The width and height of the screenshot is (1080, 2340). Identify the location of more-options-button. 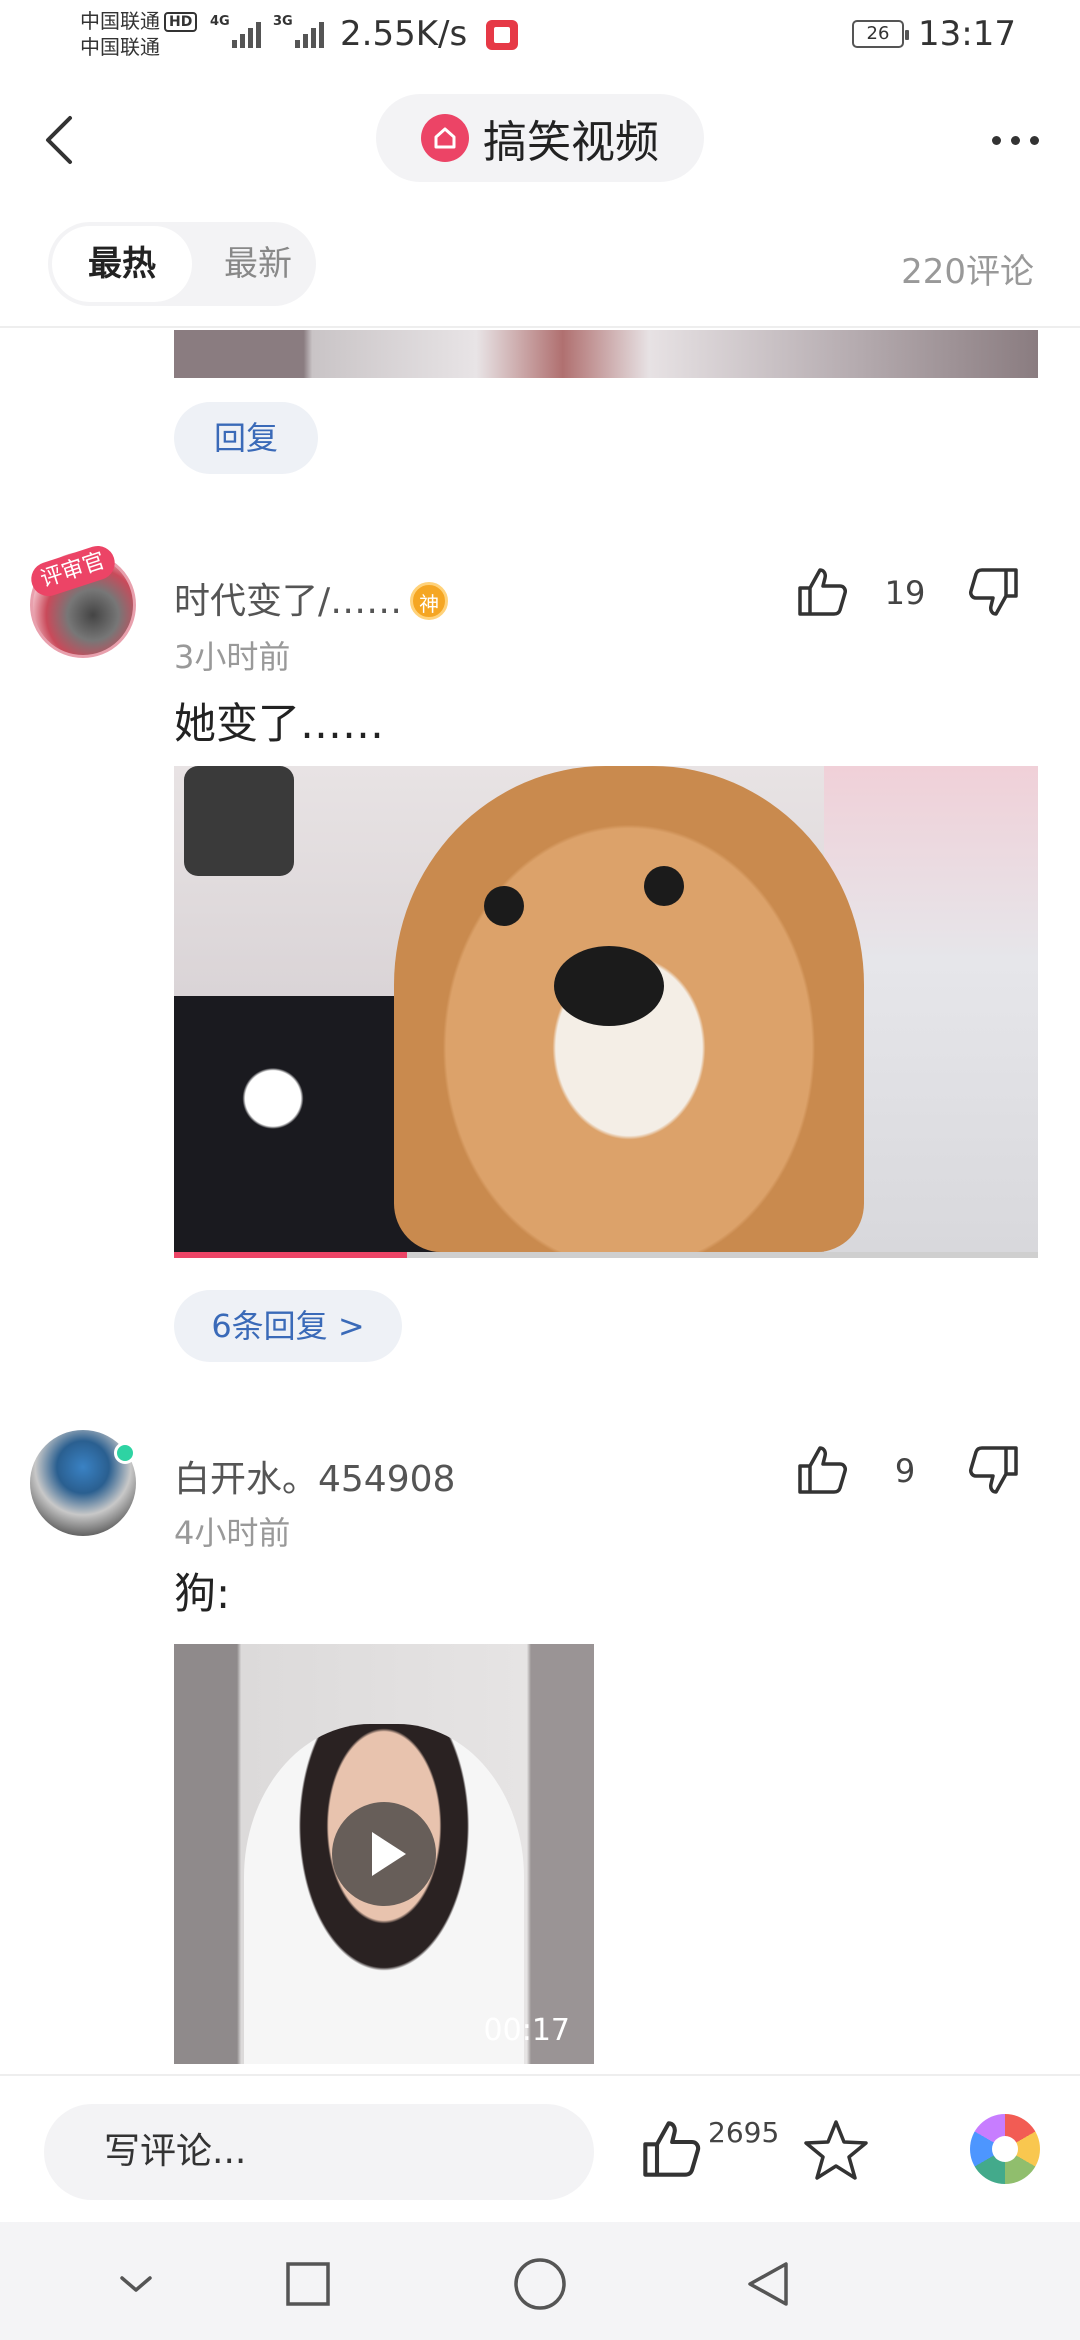
(1015, 140).